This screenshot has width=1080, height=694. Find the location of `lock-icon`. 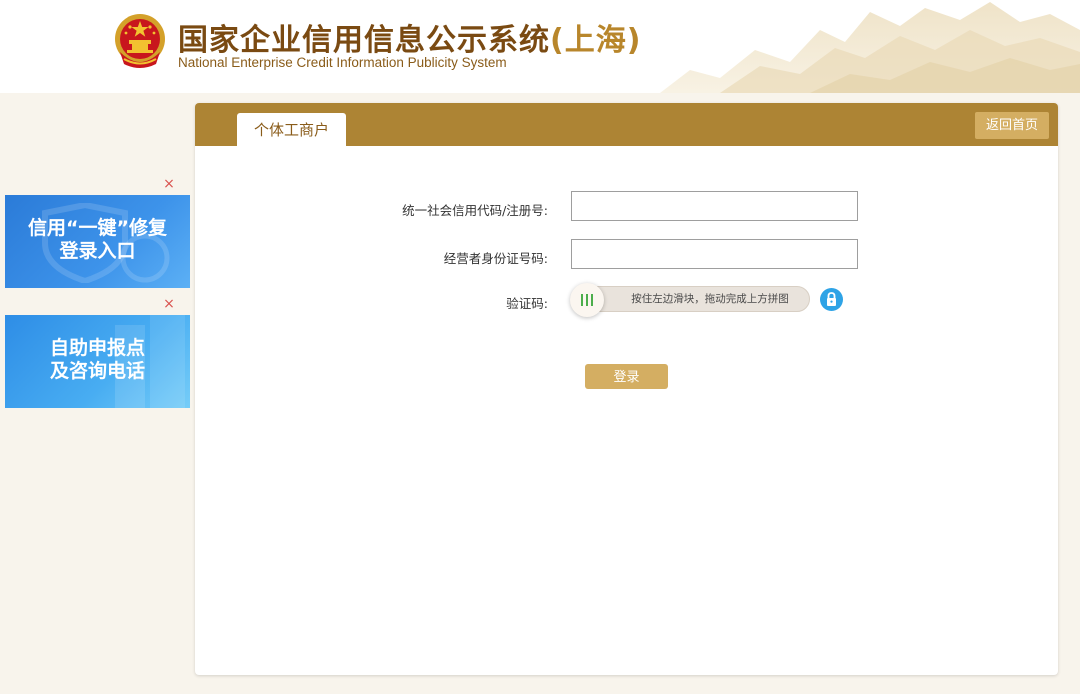

lock-icon is located at coordinates (831, 299).